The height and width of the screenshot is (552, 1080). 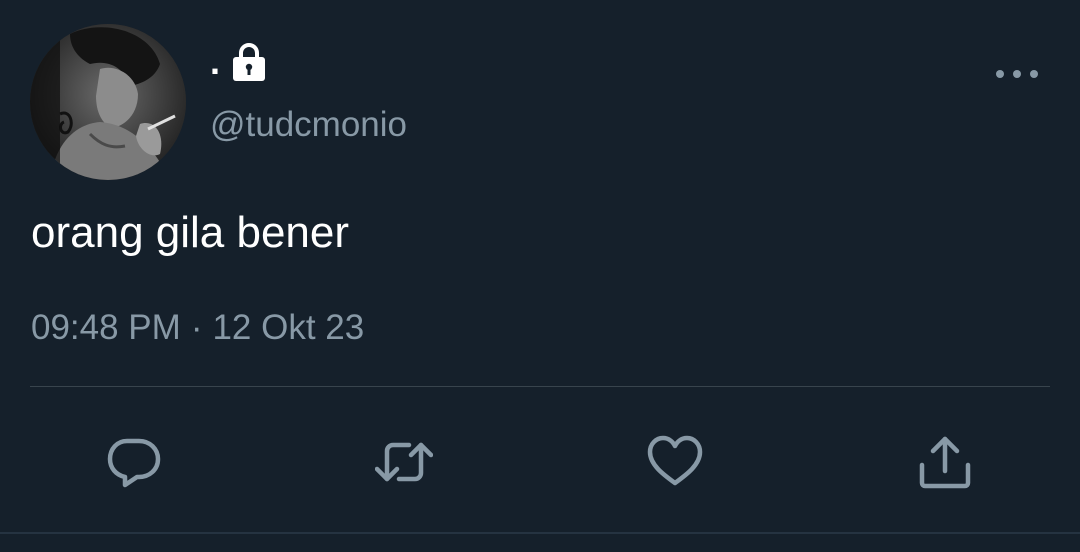 I want to click on display-name: ., so click(x=215, y=62).